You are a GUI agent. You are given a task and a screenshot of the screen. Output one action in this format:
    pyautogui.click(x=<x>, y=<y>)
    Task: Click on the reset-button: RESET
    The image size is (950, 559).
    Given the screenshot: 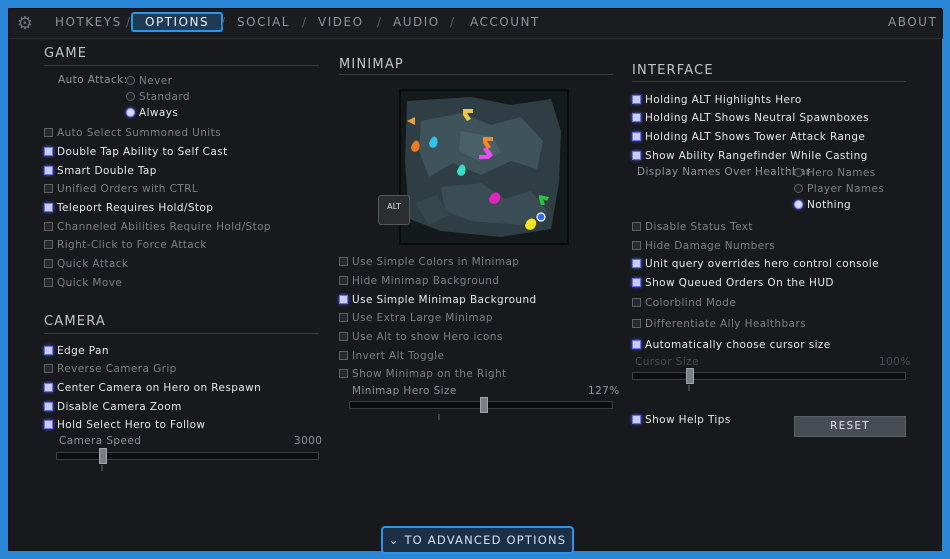 What is the action you would take?
    pyautogui.click(x=850, y=426)
    